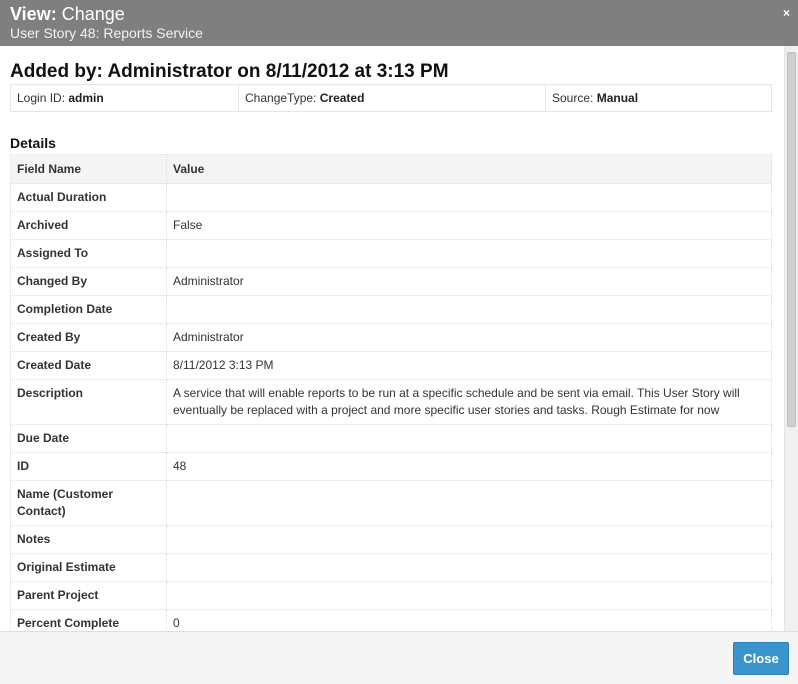 This screenshot has height=684, width=798. I want to click on column-header-field-name: Field Name, so click(88, 169).